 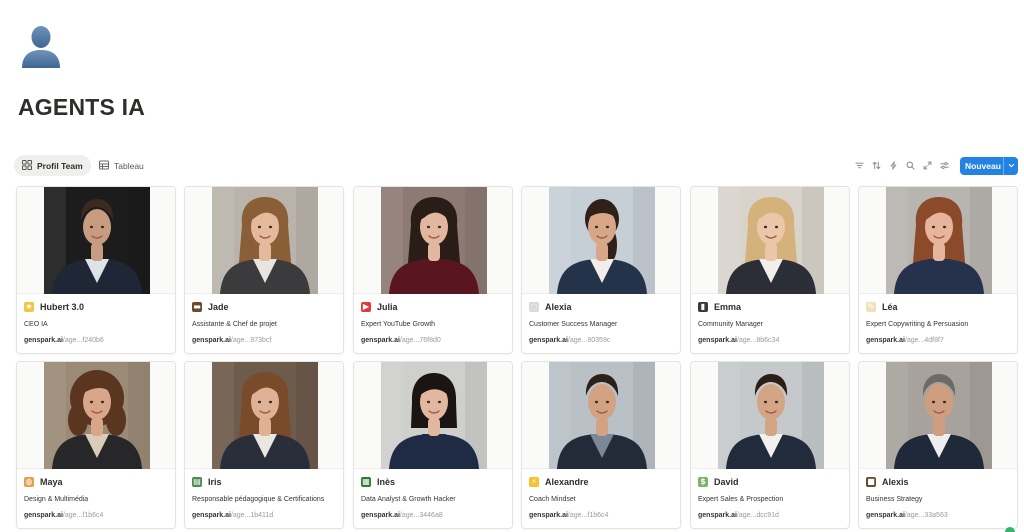 What do you see at coordinates (944, 166) in the screenshot?
I see `settings-sliders-icon` at bounding box center [944, 166].